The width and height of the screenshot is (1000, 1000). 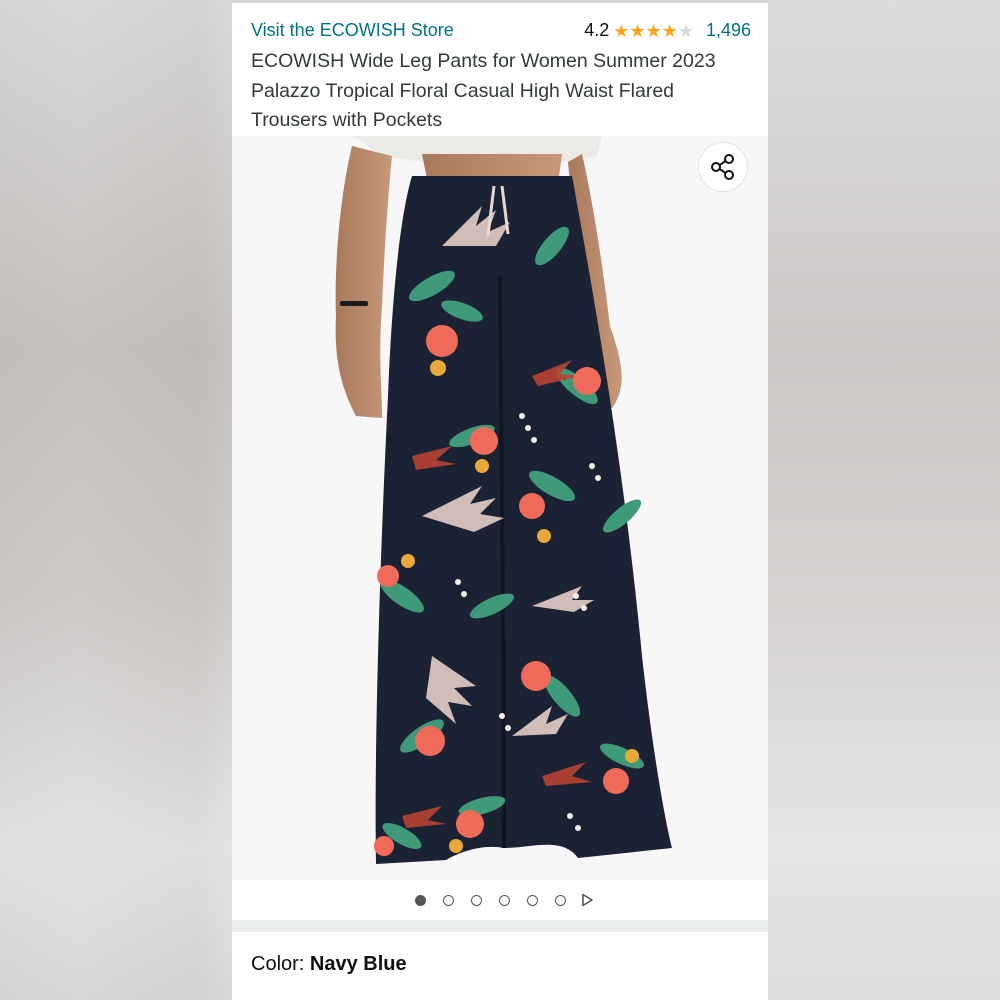 What do you see at coordinates (363, 282) in the screenshot?
I see `left-arm` at bounding box center [363, 282].